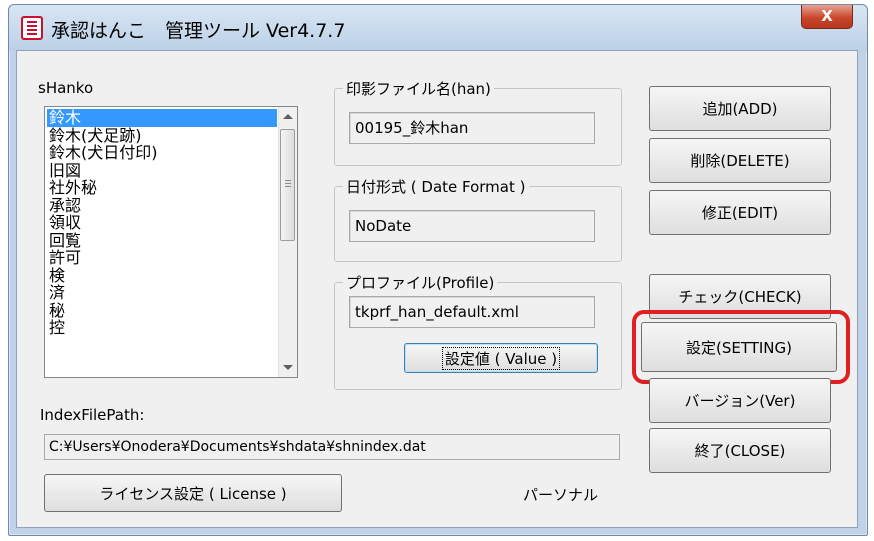 The height and width of the screenshot is (541, 874). I want to click on hanko-list-items: 鈴木 鈴木(犬足跡) 鈴木(犬日付印) 旧図 社外秘 承認 領収 回覧 許可検済秘控, so click(162, 223).